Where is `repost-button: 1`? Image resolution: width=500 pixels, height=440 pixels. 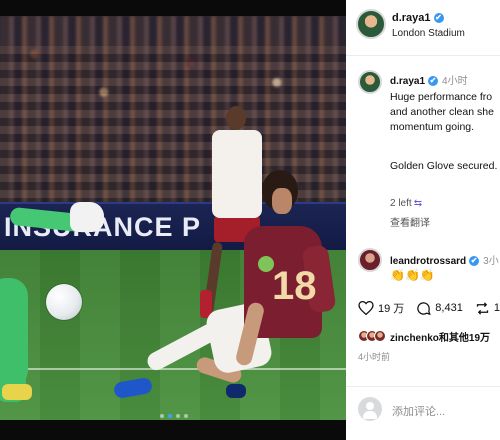
repost-button: 1 is located at coordinates (487, 308).